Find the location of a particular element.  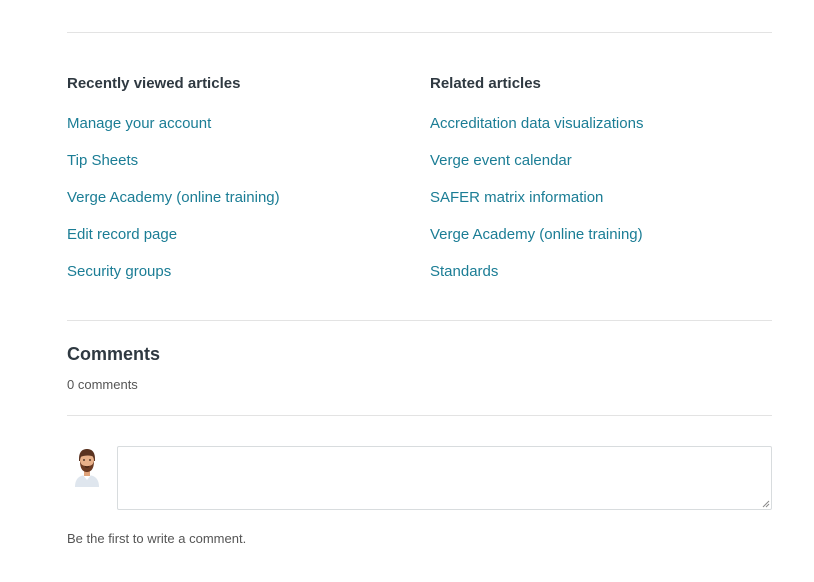

recent-article-link: Security groups is located at coordinates (119, 271).